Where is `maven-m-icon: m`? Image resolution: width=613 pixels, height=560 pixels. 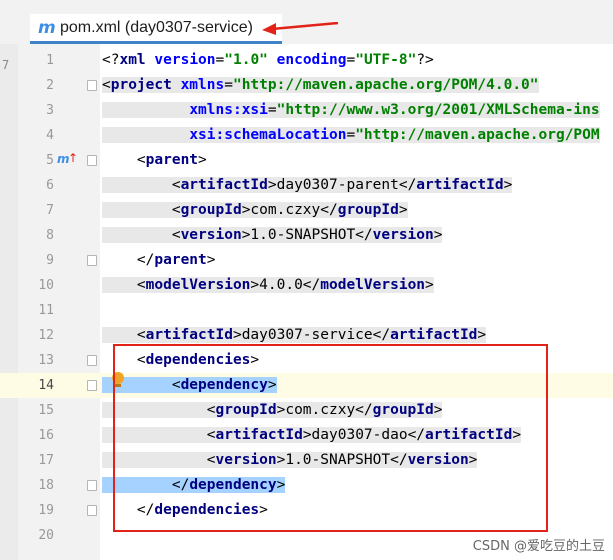
maven-m-icon: m is located at coordinates (47, 28).